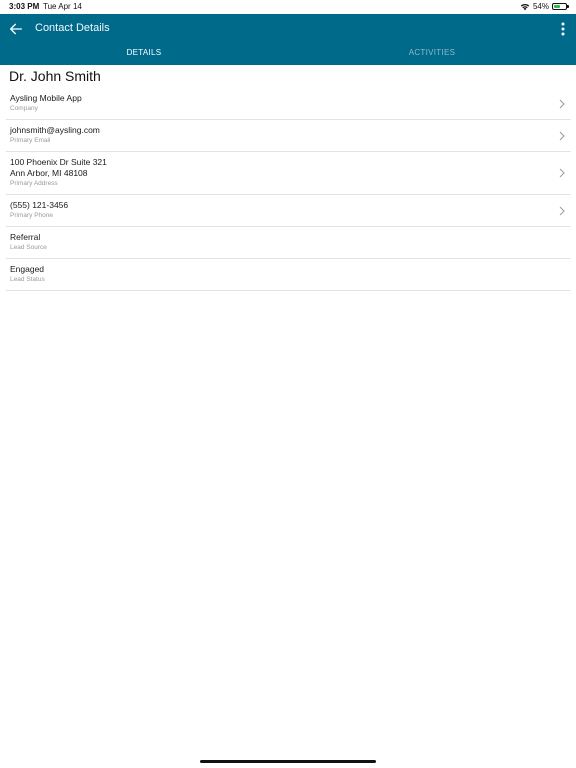  I want to click on field-value: Aysling Mobile App, so click(46, 98).